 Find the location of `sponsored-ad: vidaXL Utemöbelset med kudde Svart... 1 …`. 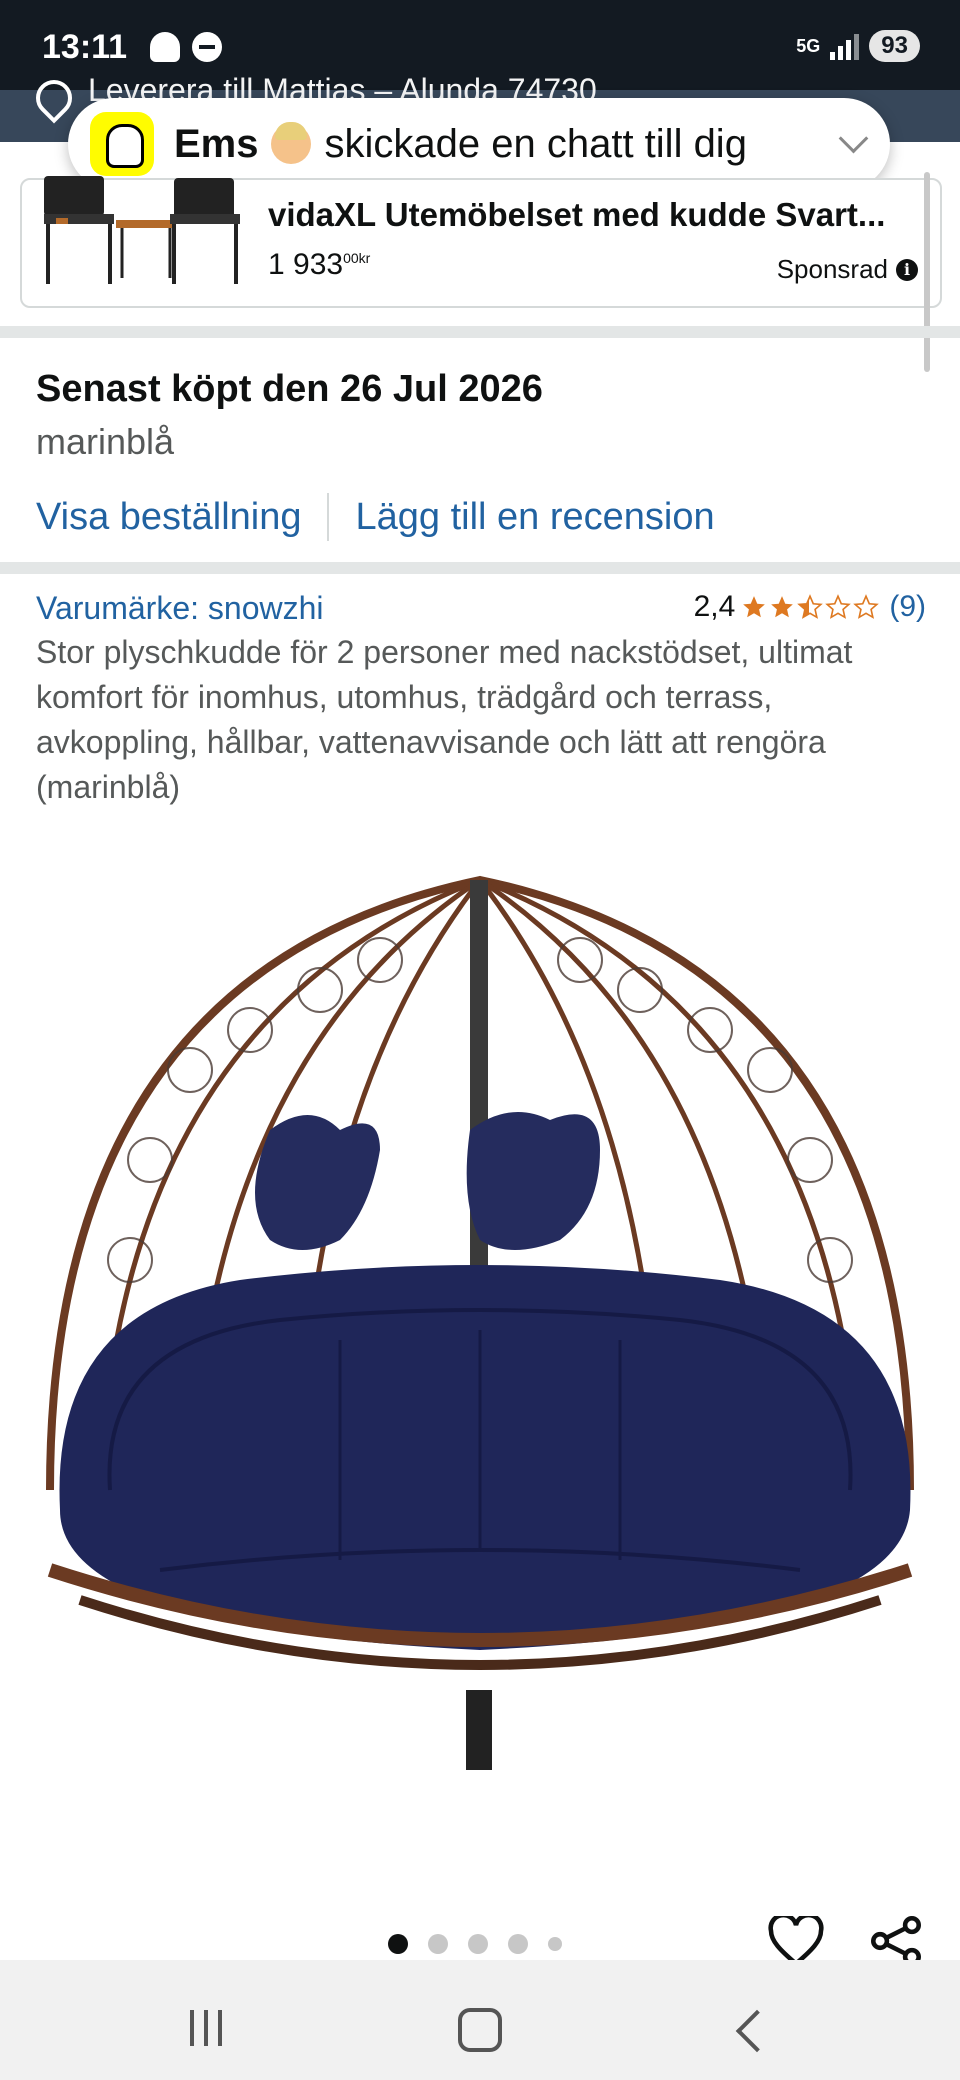

sponsored-ad: vidaXL Utemöbelset med kudde Svart... 1 … is located at coordinates (481, 242).